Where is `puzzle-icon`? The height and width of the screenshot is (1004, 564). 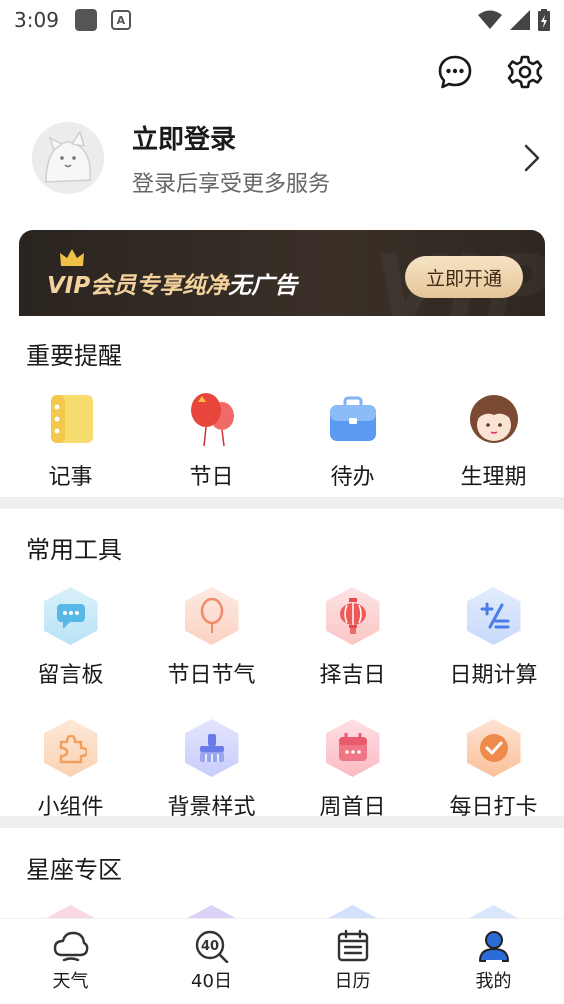
puzzle-icon is located at coordinates (70, 748).